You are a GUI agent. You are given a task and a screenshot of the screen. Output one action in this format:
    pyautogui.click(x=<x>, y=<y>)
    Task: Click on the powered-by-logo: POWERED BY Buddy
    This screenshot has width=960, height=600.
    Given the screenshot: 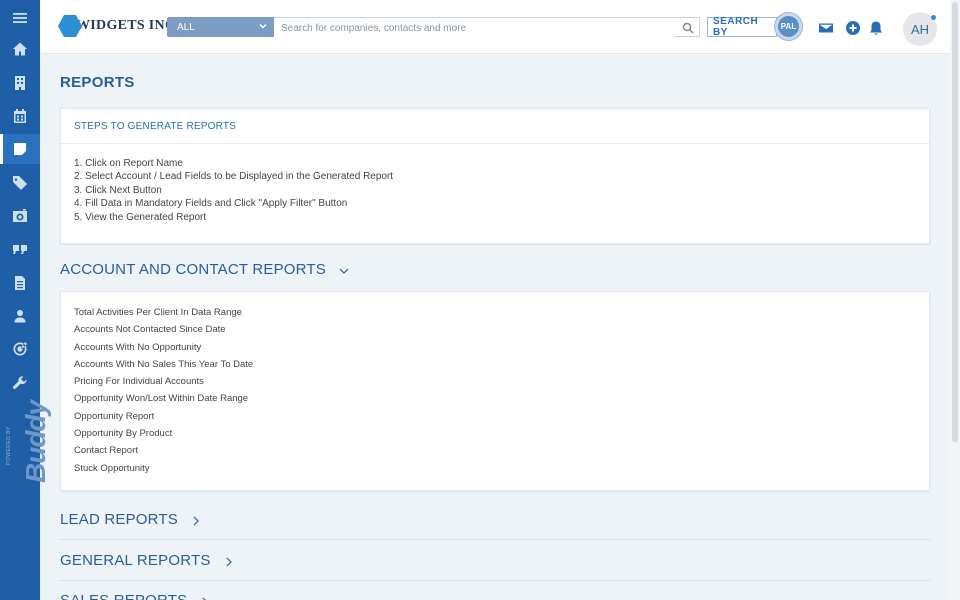 What is the action you would take?
    pyautogui.click(x=26, y=443)
    